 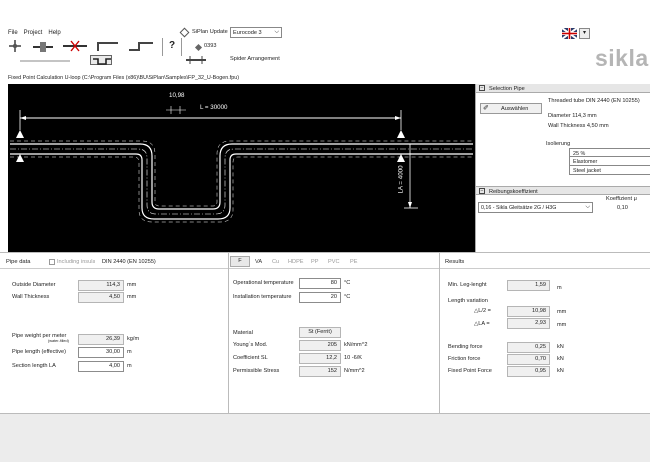 What do you see at coordinates (347, 283) in the screenshot?
I see `op-temp-unit: °C` at bounding box center [347, 283].